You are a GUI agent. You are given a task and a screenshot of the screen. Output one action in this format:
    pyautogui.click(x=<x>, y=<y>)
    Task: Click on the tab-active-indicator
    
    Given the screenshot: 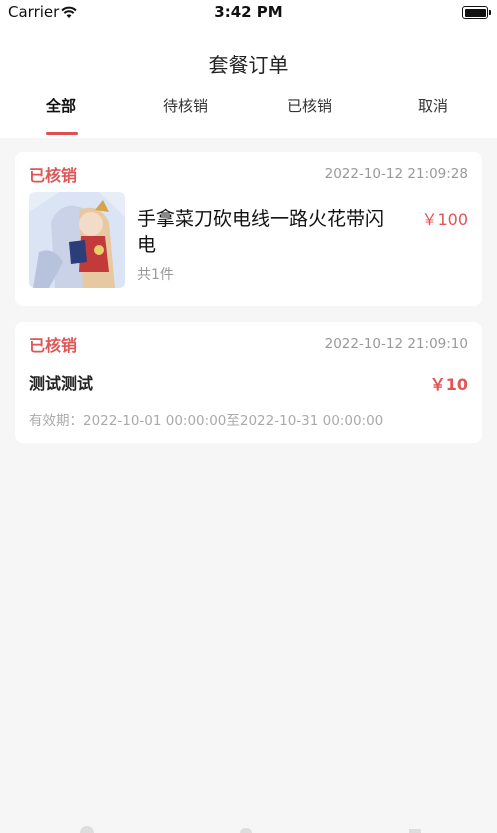 What is the action you would take?
    pyautogui.click(x=62, y=133)
    